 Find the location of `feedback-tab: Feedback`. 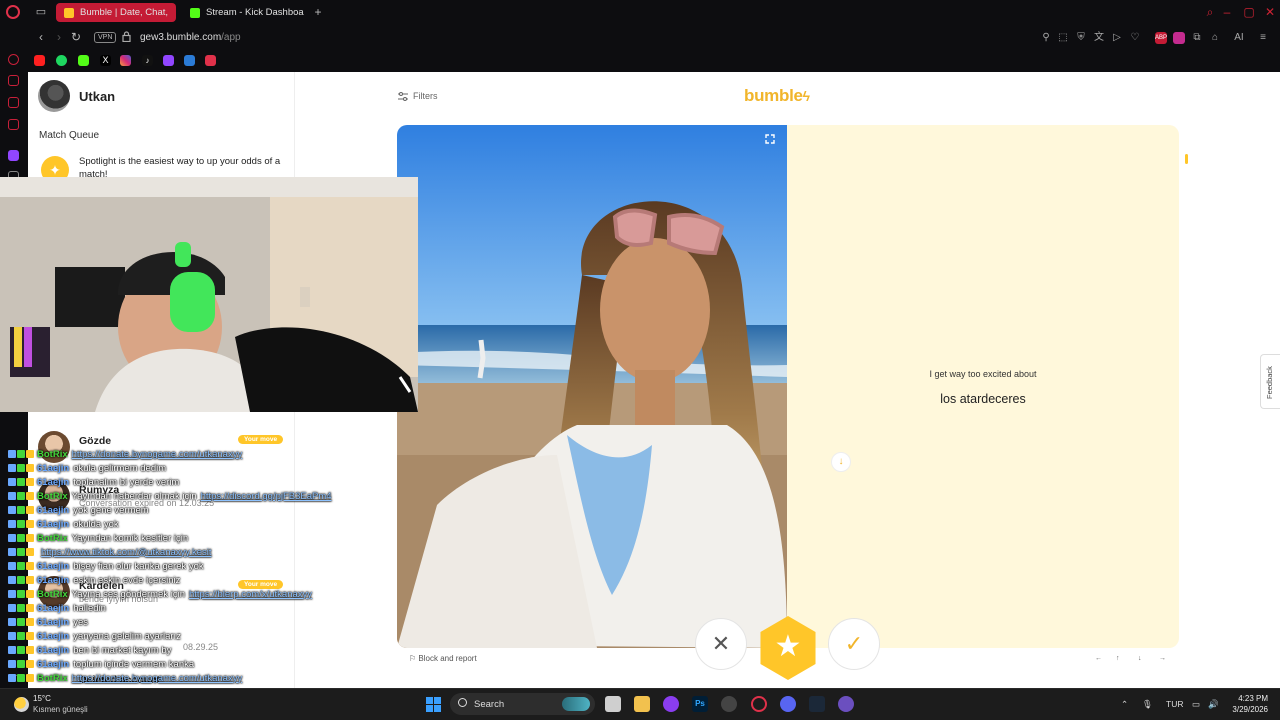

feedback-tab: Feedback is located at coordinates (1270, 381).